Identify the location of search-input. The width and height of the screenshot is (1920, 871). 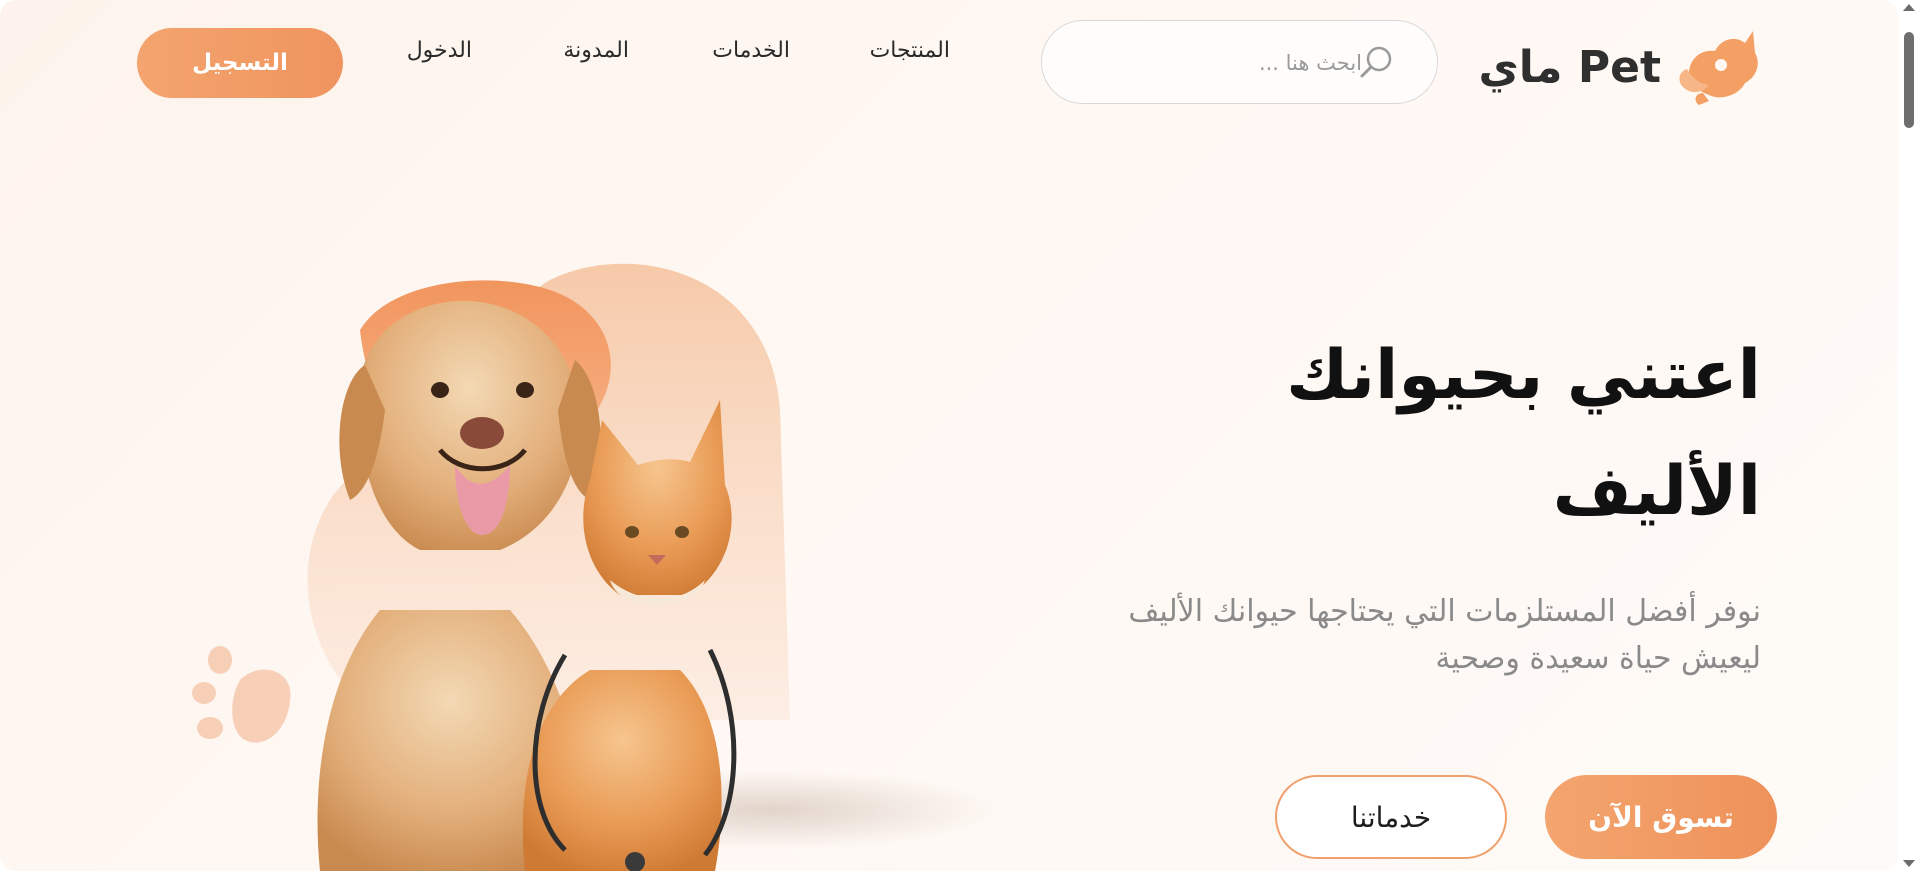
(1212, 63).